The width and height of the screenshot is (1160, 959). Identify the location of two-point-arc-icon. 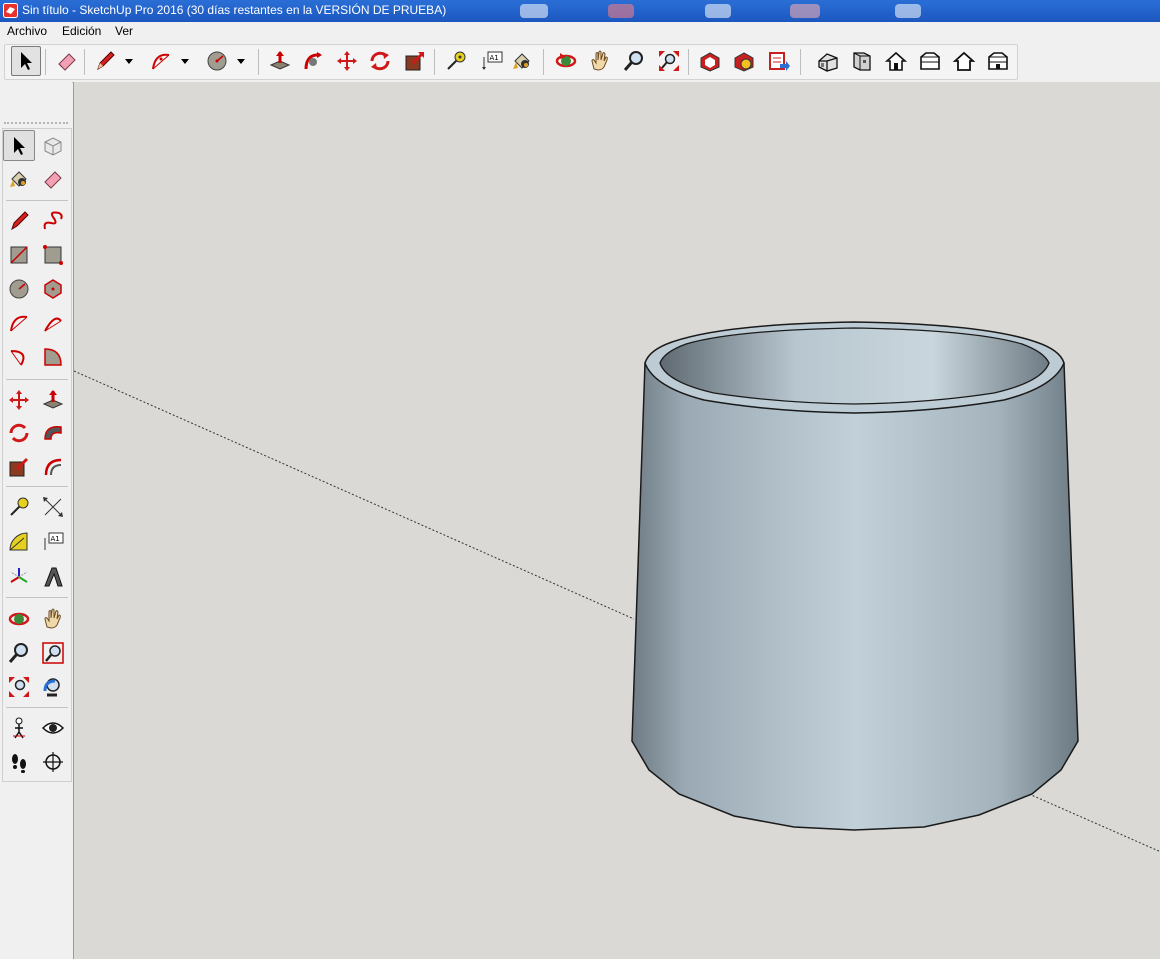
(53, 324).